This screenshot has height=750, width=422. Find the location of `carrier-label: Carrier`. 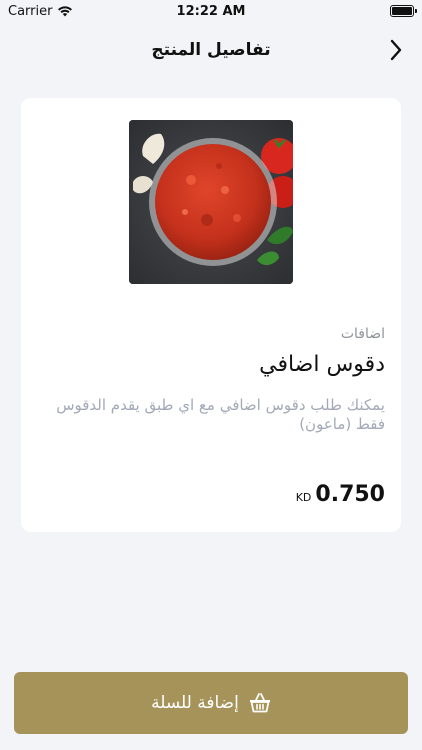

carrier-label: Carrier is located at coordinates (30, 11).